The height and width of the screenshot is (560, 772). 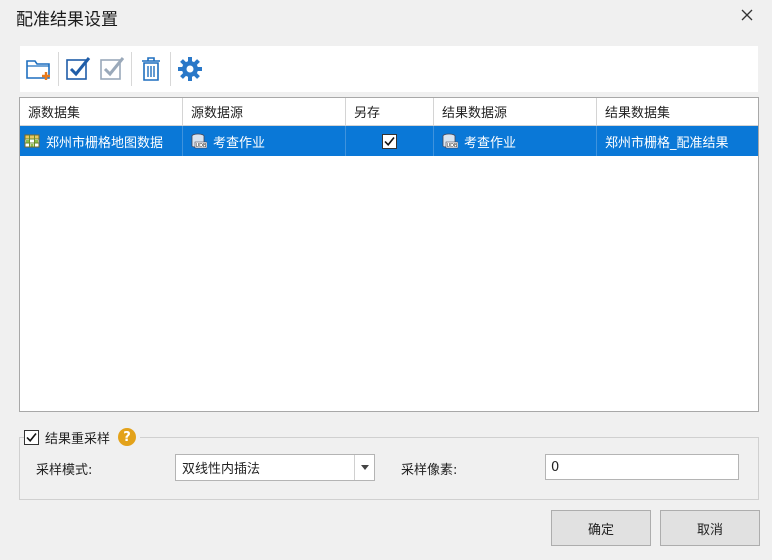 I want to click on delete-button, so click(x=151, y=69).